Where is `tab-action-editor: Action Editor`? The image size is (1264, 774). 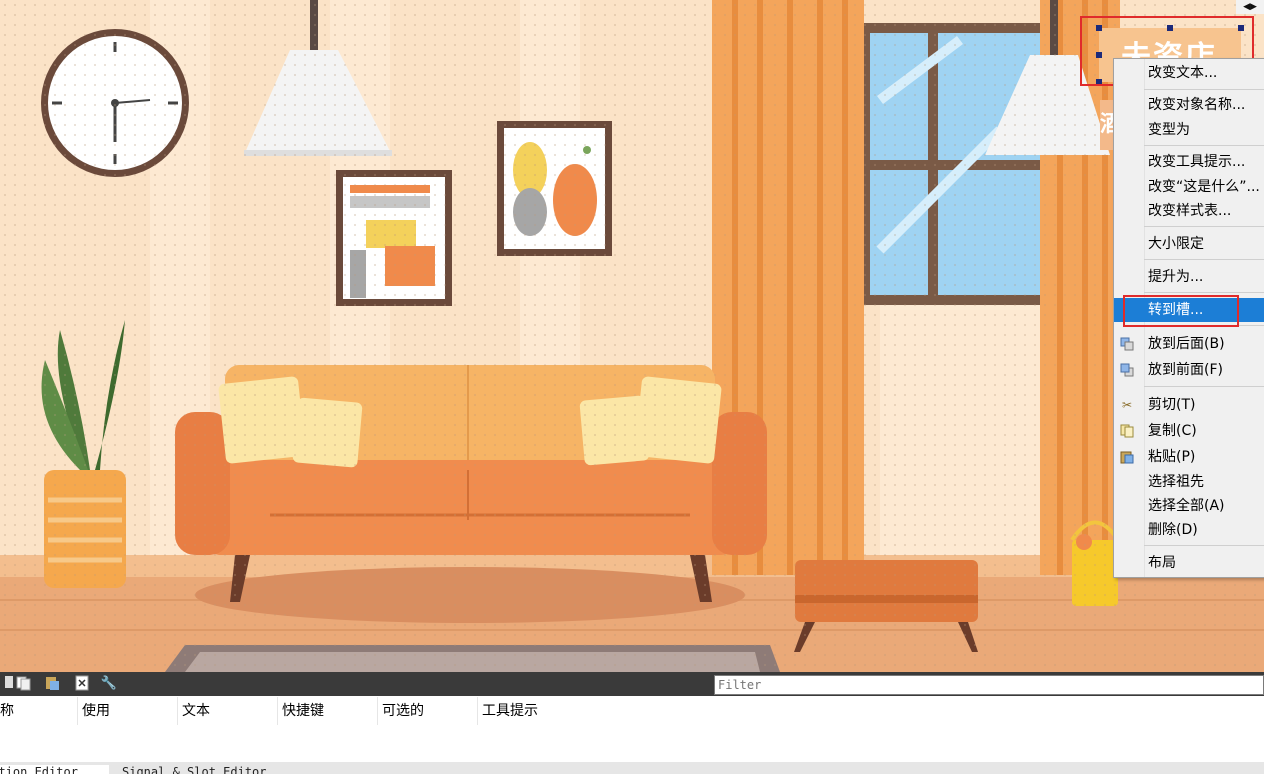
tab-action-editor: Action Editor is located at coordinates (54, 769).